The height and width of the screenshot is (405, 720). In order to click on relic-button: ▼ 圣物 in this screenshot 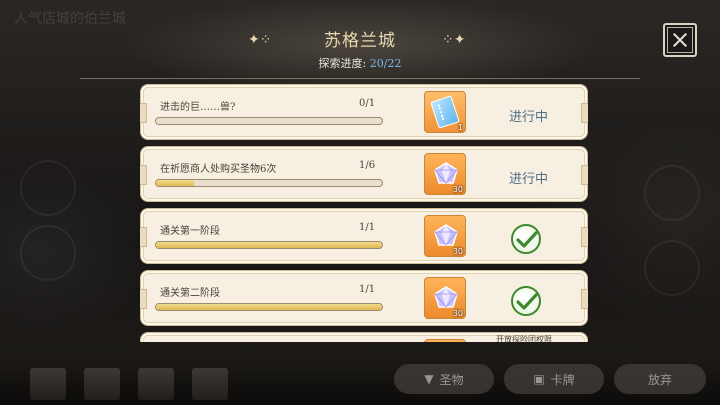, I will do `click(444, 379)`.